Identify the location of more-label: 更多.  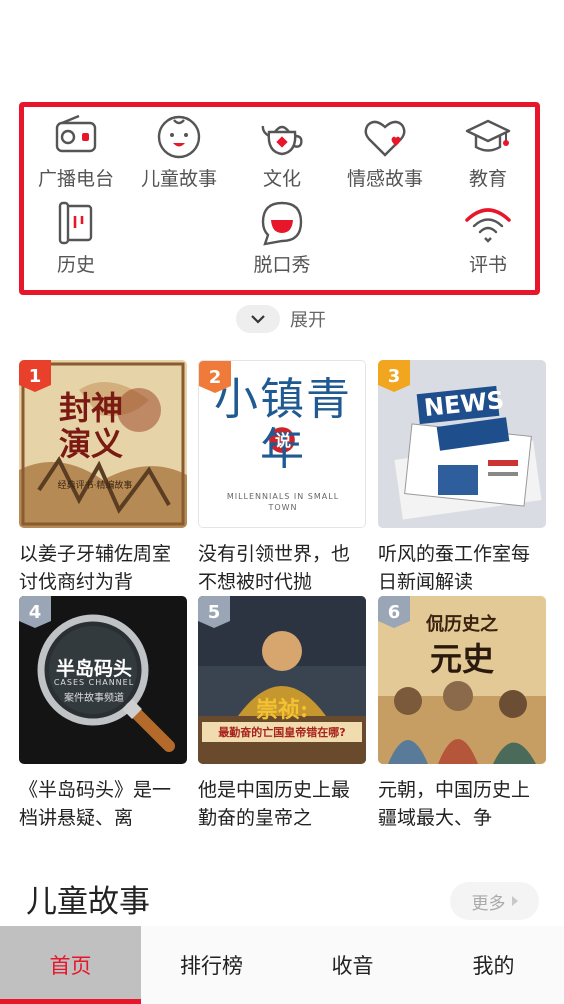
(488, 903).